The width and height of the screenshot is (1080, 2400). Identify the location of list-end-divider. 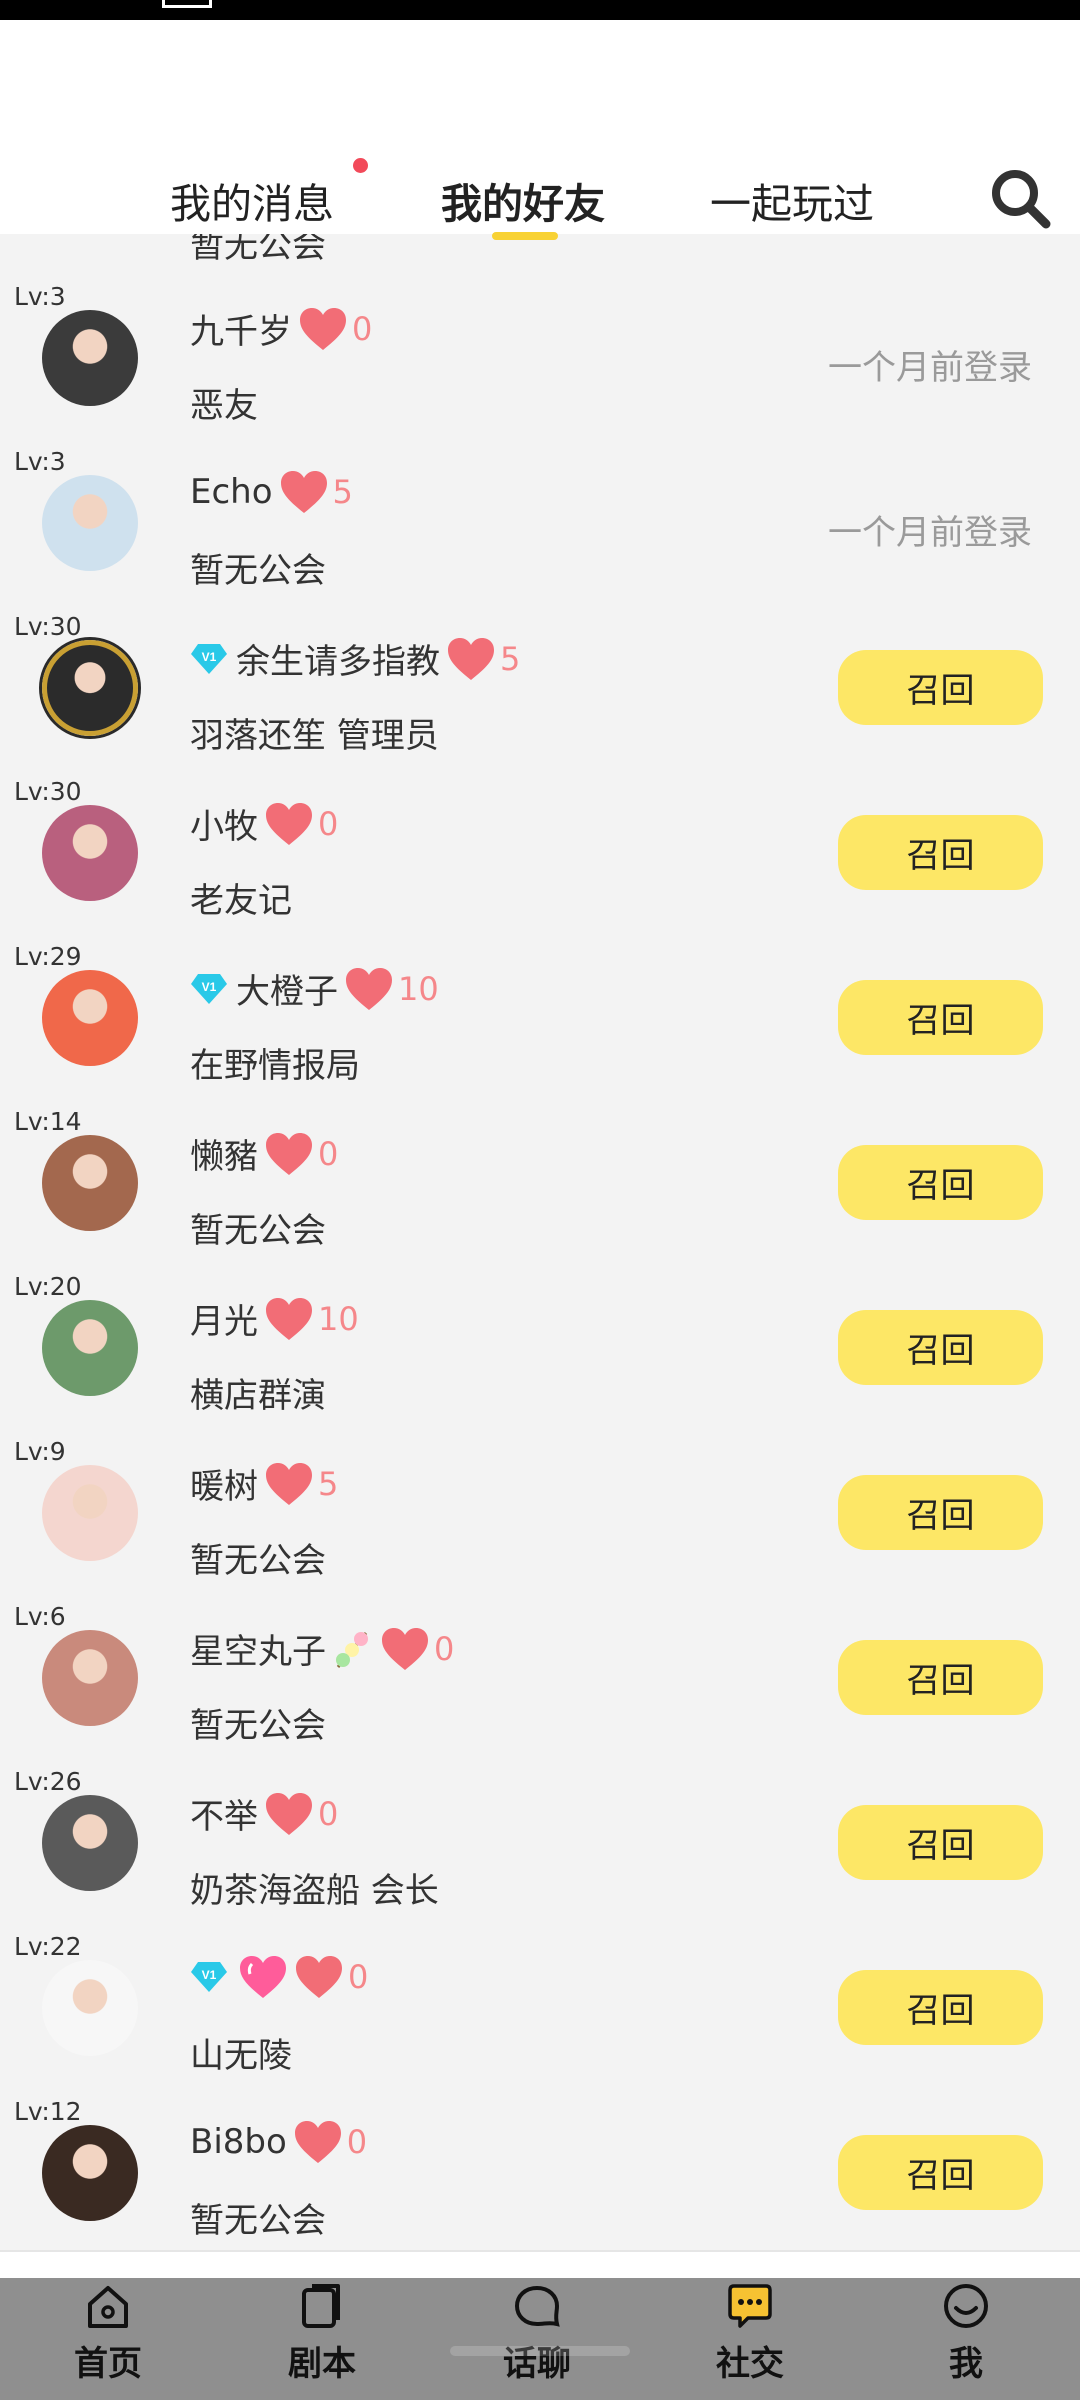
(540, 2264).